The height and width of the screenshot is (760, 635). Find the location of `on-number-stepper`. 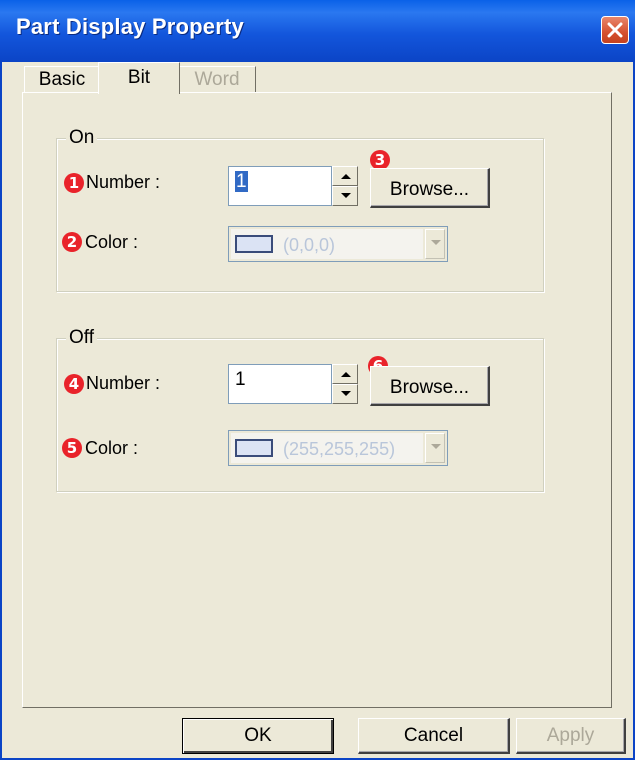

on-number-stepper is located at coordinates (345, 186).